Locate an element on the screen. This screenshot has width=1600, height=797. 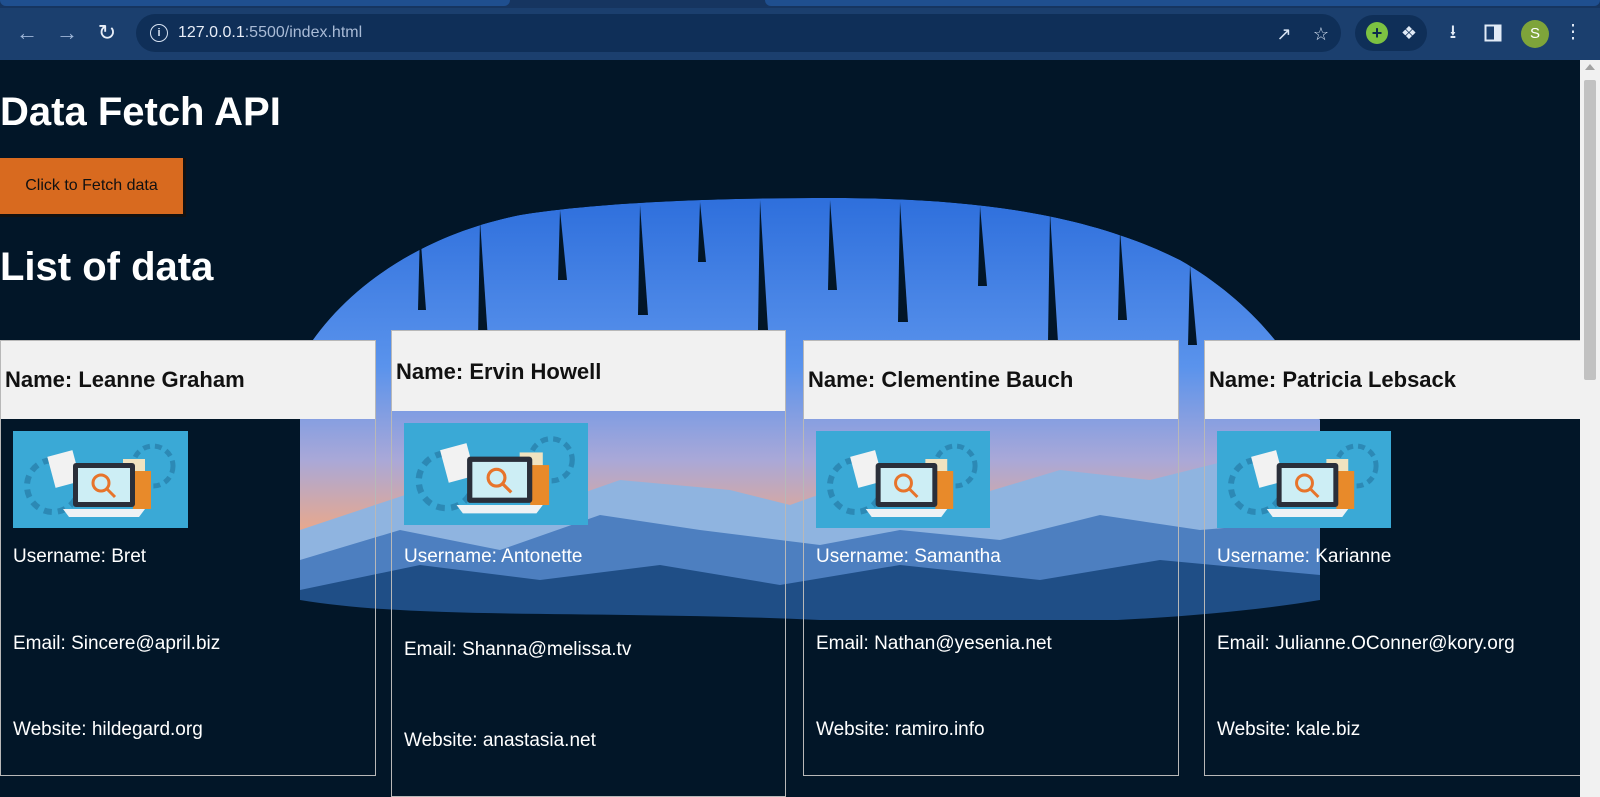
back-icon: ← is located at coordinates (27, 33).